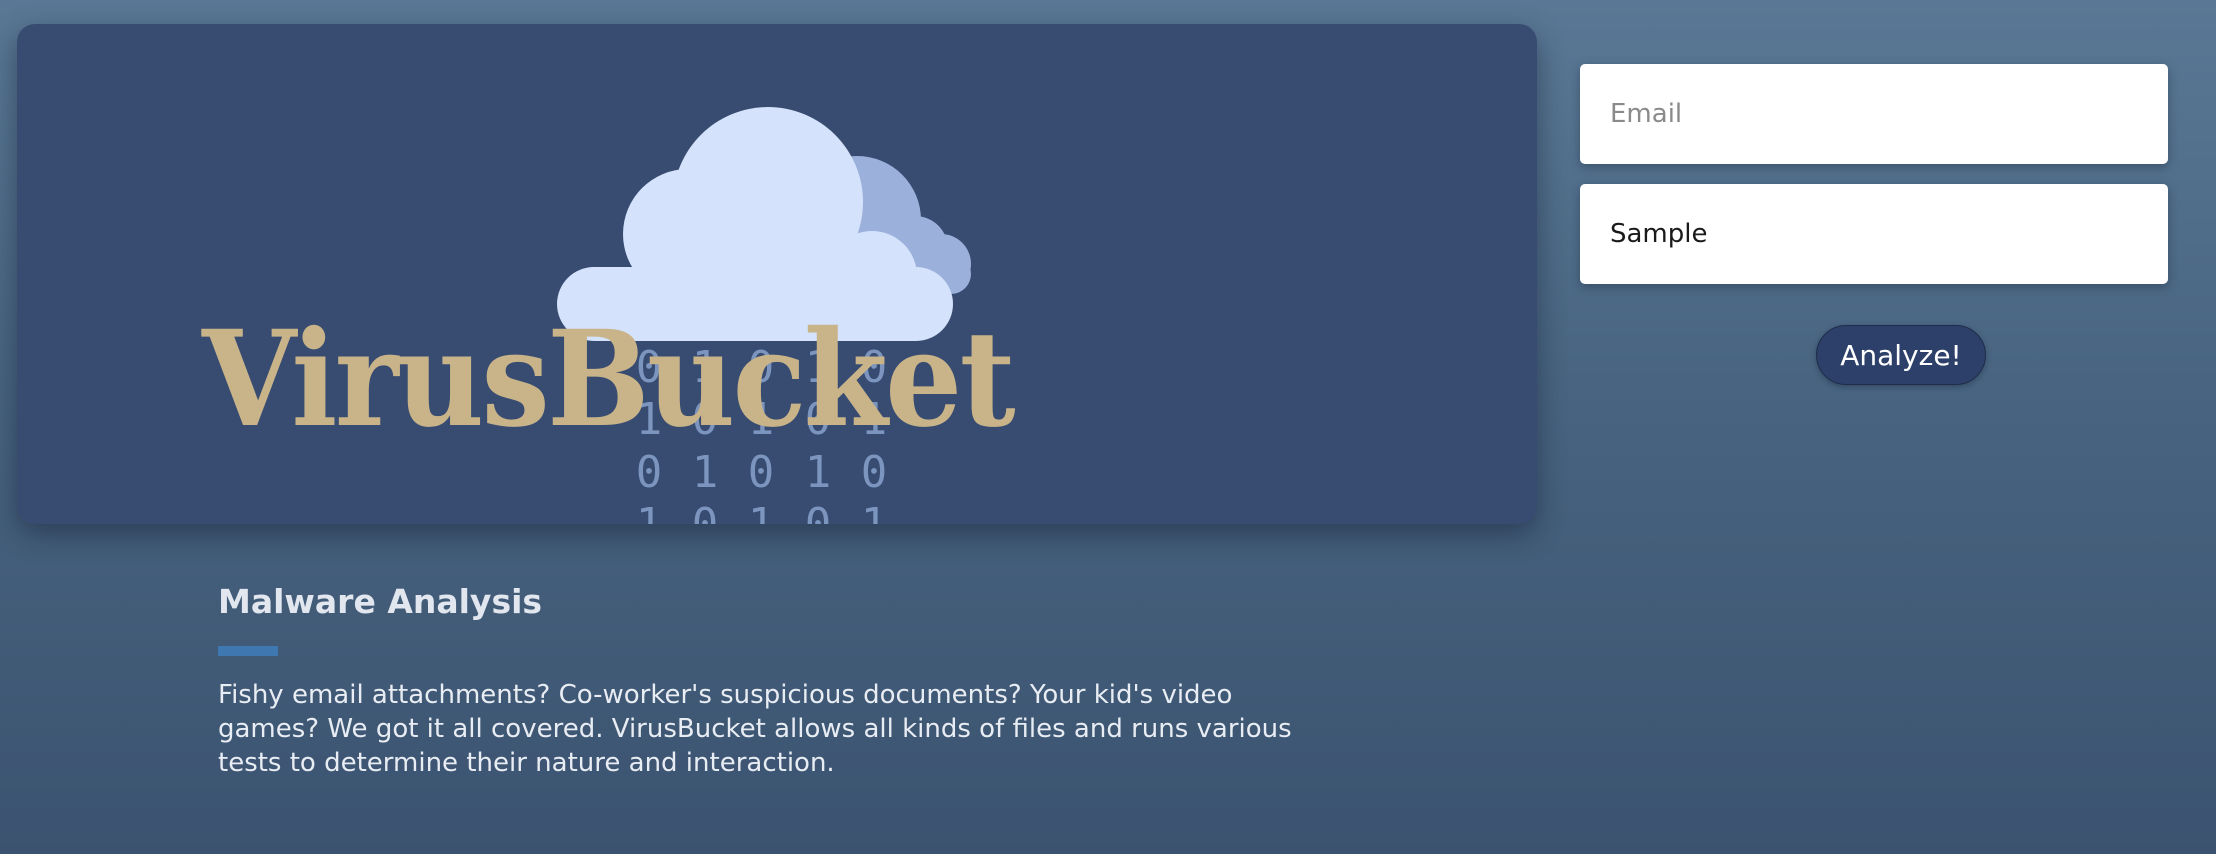  Describe the element at coordinates (1874, 114) in the screenshot. I see `email-input` at that location.